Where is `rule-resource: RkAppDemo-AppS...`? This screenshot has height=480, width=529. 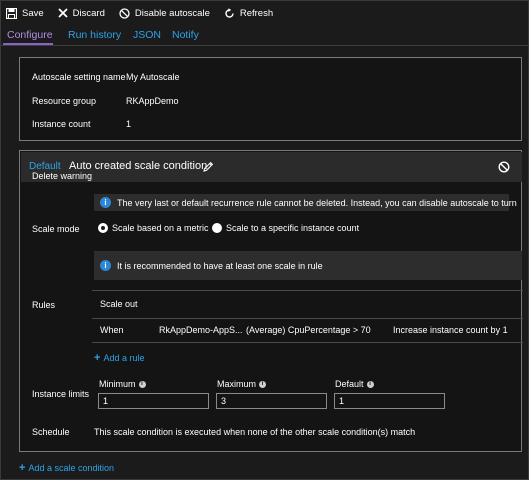
rule-resource: RkAppDemo-AppS... is located at coordinates (201, 330).